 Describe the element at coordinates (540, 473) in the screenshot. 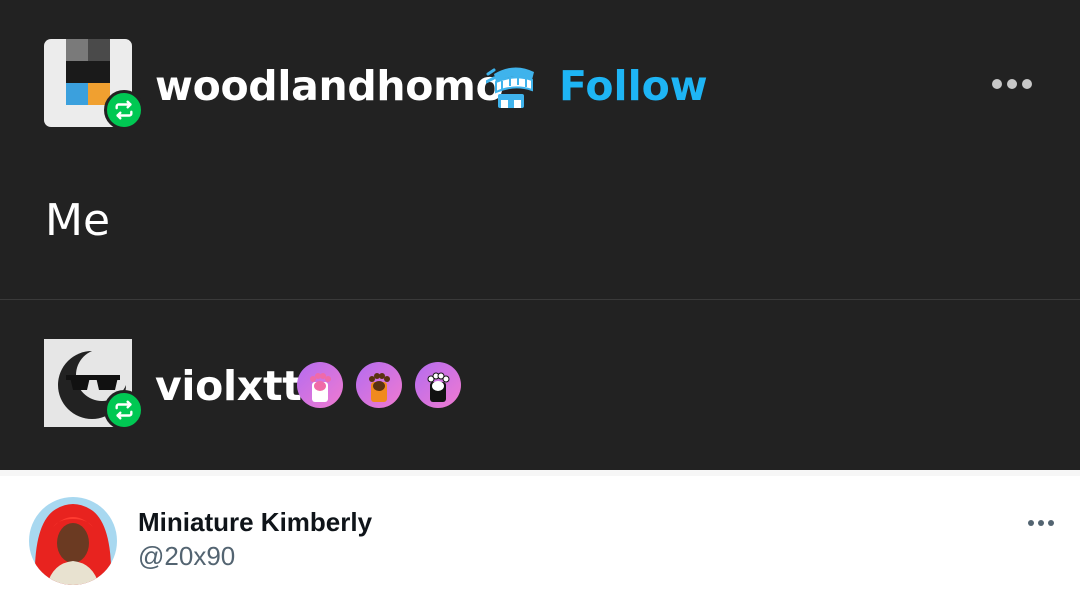

I see `screenshot-seam` at that location.